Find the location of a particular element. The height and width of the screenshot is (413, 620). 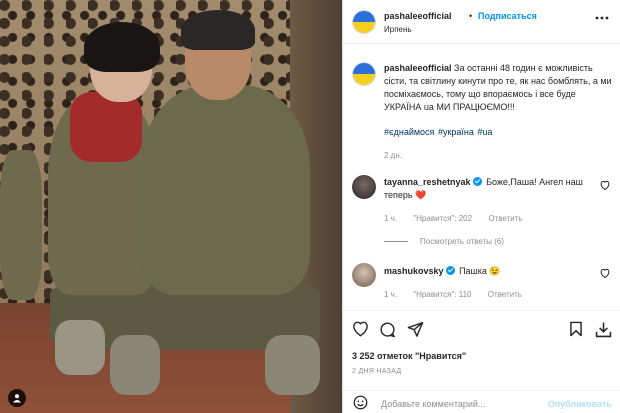

comment-item: mashukovsky Пашка 😉 is located at coordinates (489, 271).